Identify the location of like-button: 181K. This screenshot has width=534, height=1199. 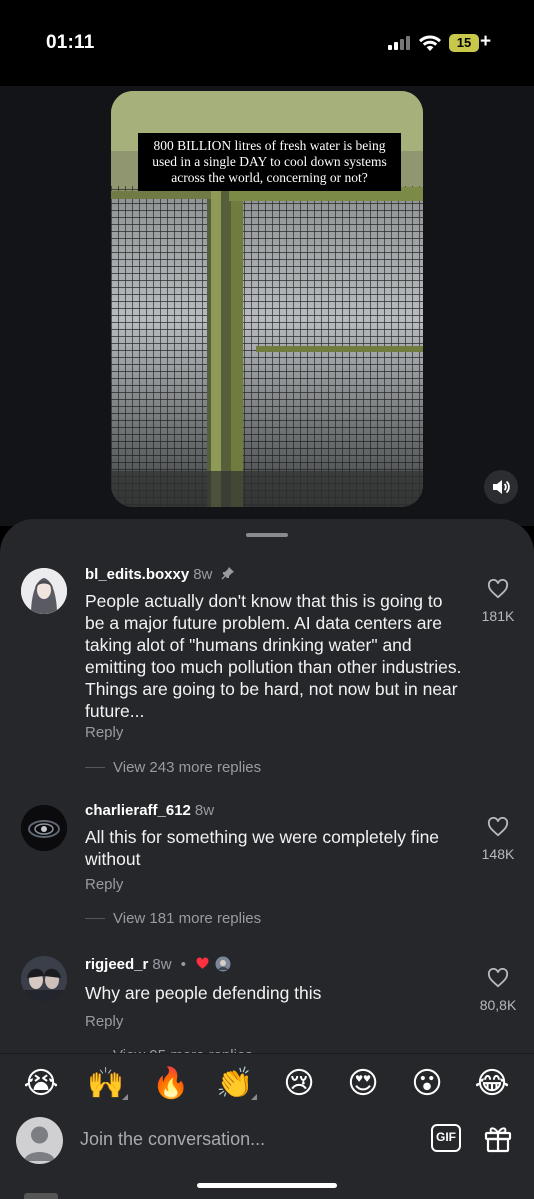
(498, 601).